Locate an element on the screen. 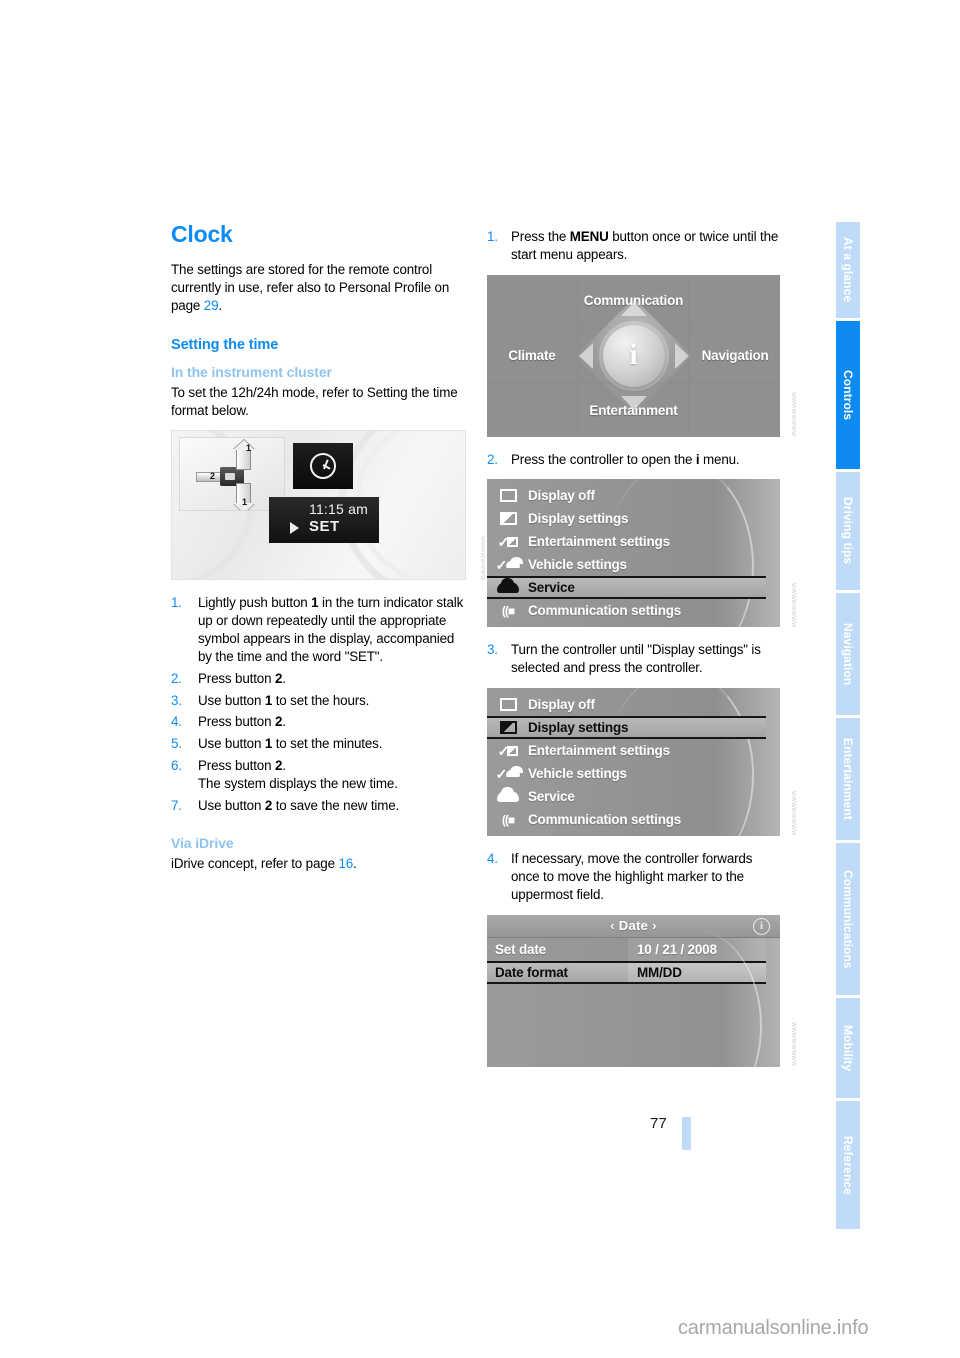 The image size is (960, 1358). display-menu-item-1: Display off is located at coordinates (633, 704).